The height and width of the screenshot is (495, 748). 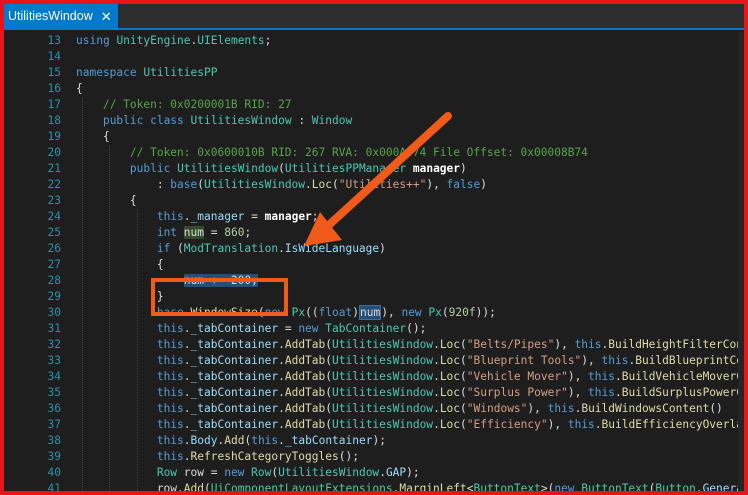 I want to click on code-token: BuildWindowsContent, so click(x=645, y=408).